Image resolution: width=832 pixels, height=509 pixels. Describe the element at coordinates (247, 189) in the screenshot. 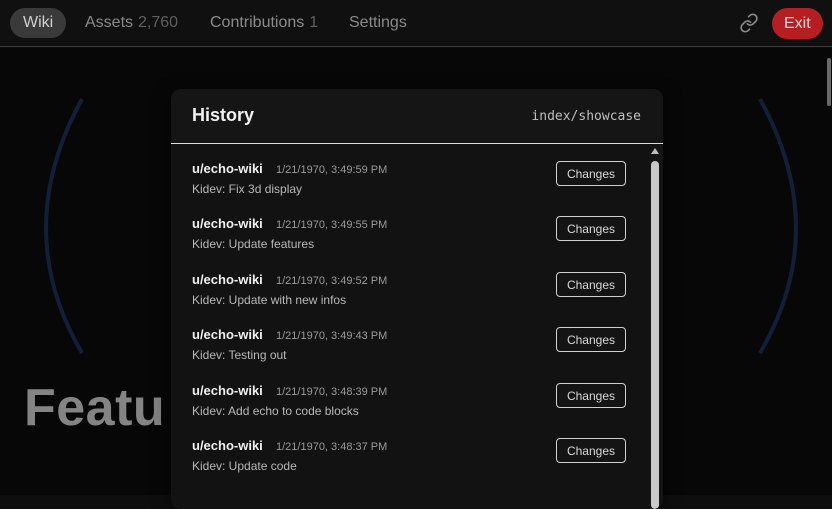

I see `entry-message: Kidev: Fix 3d display` at that location.